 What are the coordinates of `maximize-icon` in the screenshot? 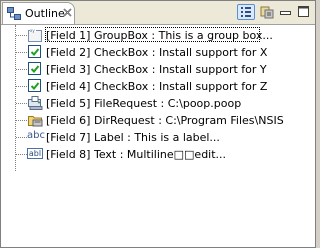 It's located at (304, 12).